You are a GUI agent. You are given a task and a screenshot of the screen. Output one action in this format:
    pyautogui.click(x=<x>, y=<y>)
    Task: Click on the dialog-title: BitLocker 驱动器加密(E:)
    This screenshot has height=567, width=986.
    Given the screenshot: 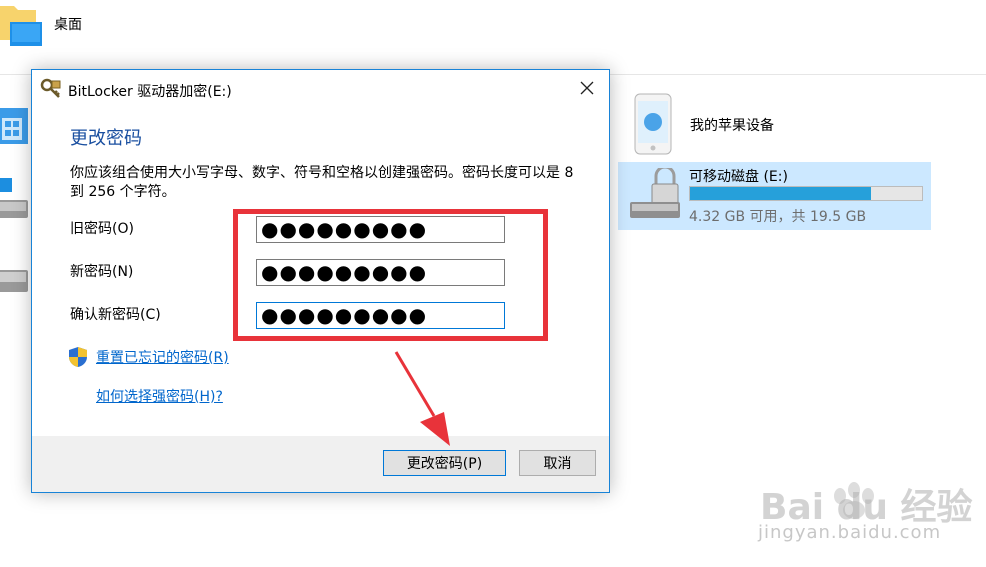 What is the action you would take?
    pyautogui.click(x=150, y=92)
    